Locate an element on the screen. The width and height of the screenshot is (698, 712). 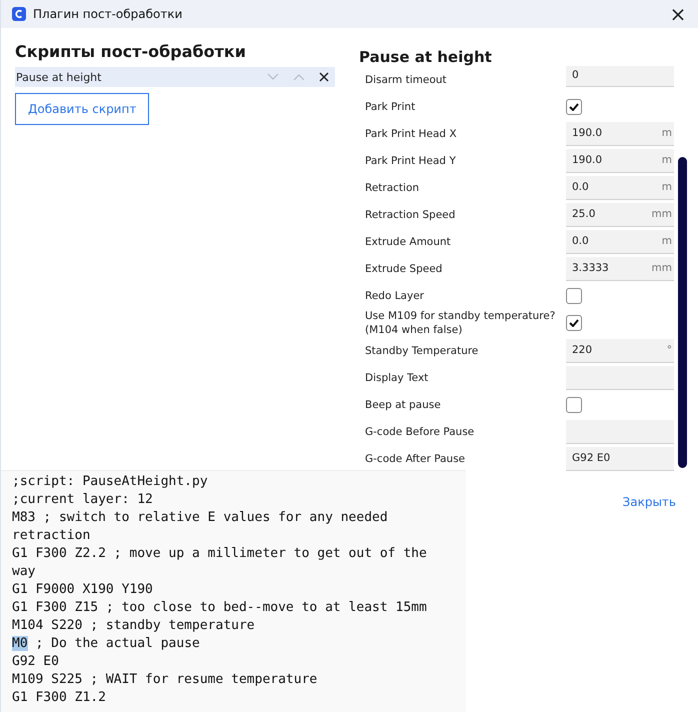
close-button: × is located at coordinates (678, 14).